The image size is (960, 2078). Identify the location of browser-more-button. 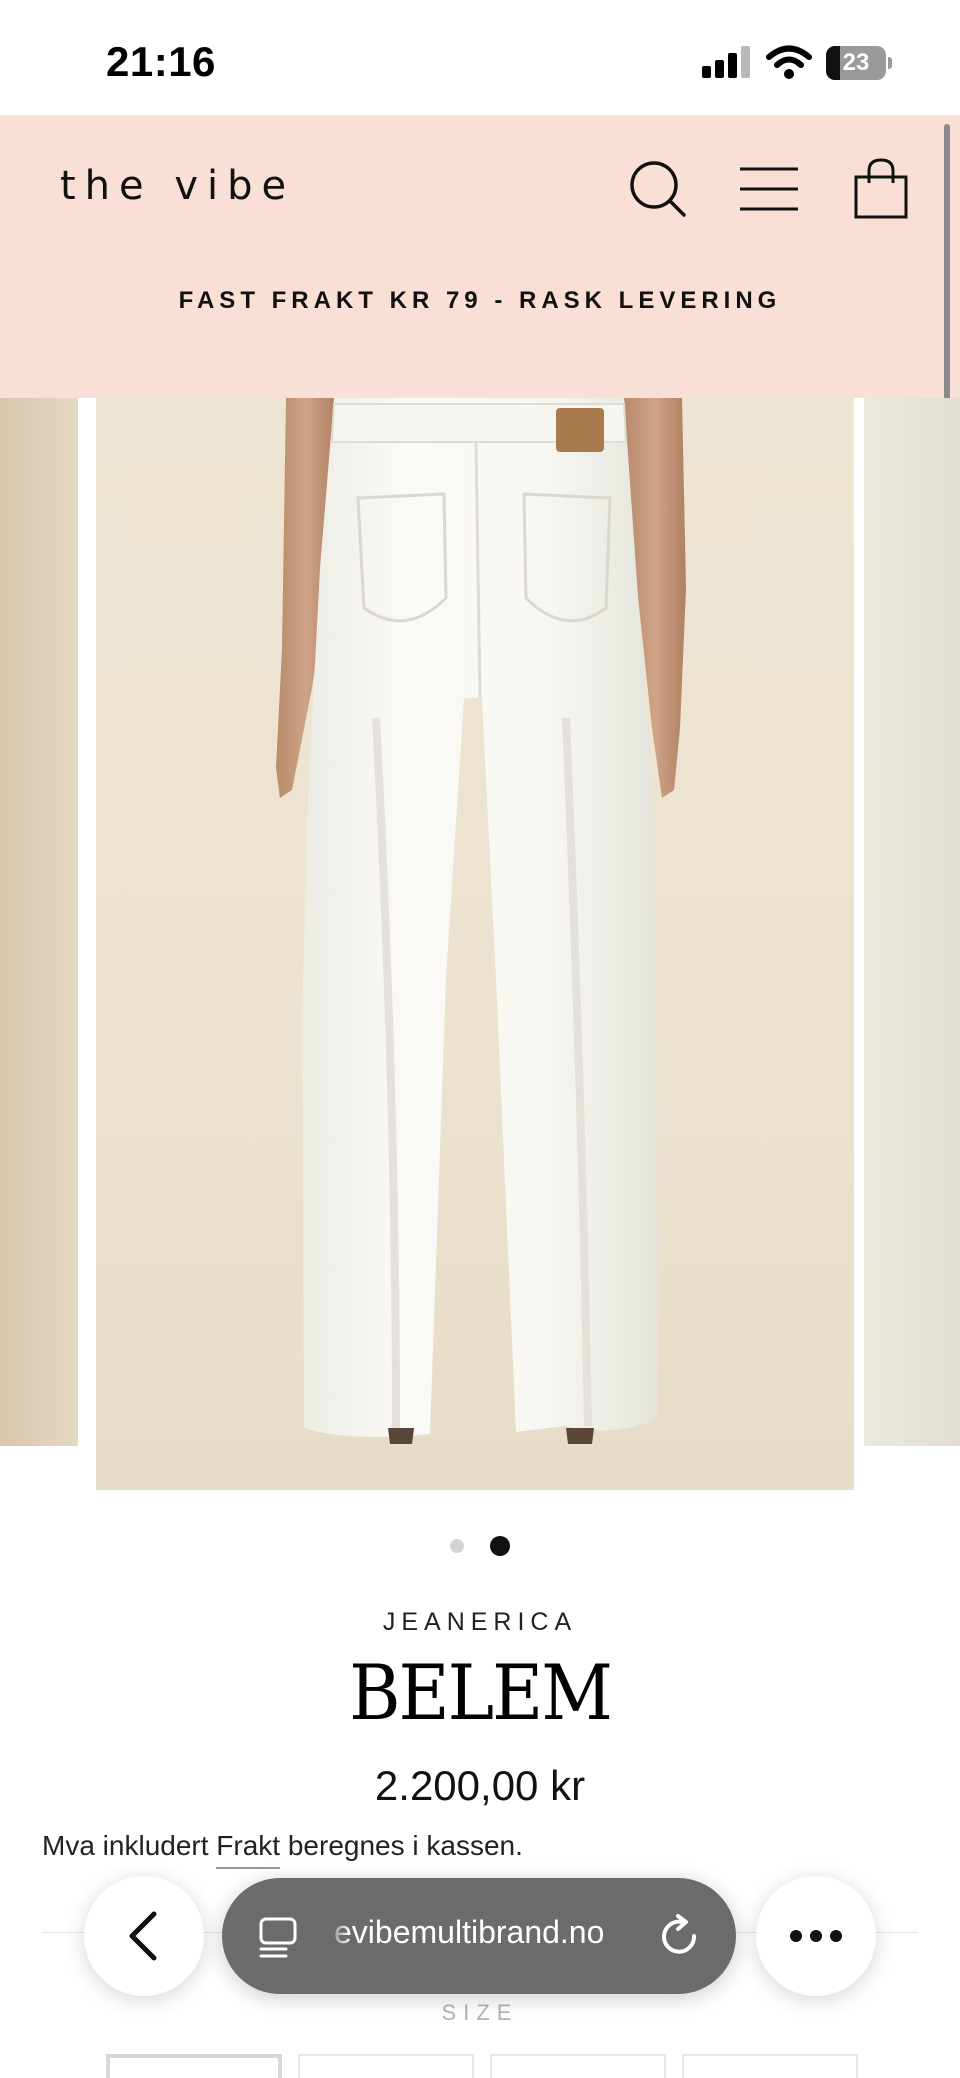
(816, 1936).